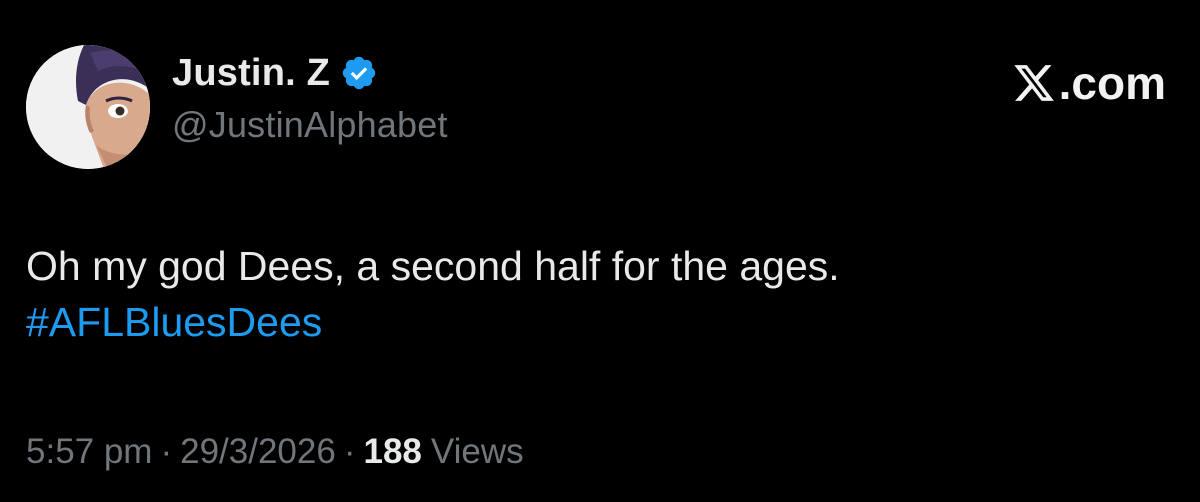  What do you see at coordinates (359, 73) in the screenshot?
I see `verified-badge-icon` at bounding box center [359, 73].